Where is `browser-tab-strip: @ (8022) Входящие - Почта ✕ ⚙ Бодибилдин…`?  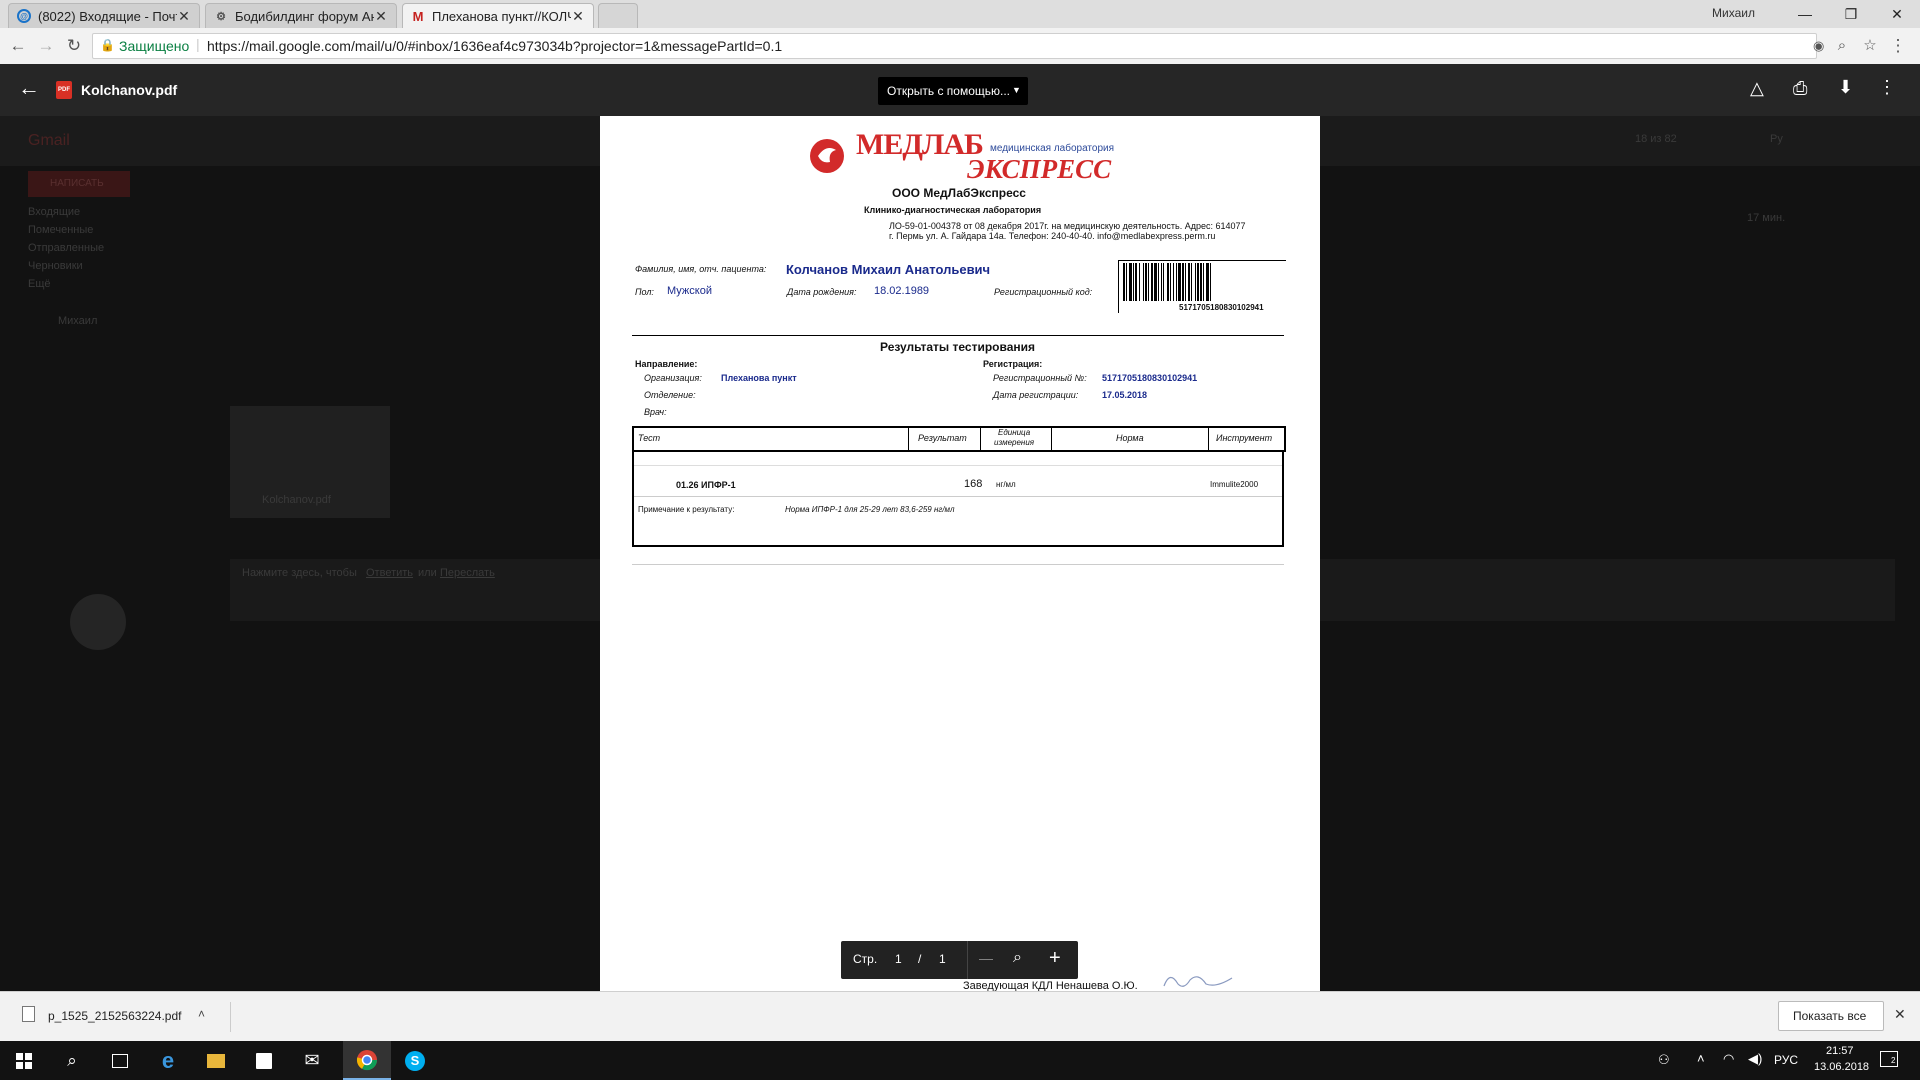
browser-tab-strip: @ (8022) Входящие - Почта ✕ ⚙ Бодибилдин… is located at coordinates (960, 14).